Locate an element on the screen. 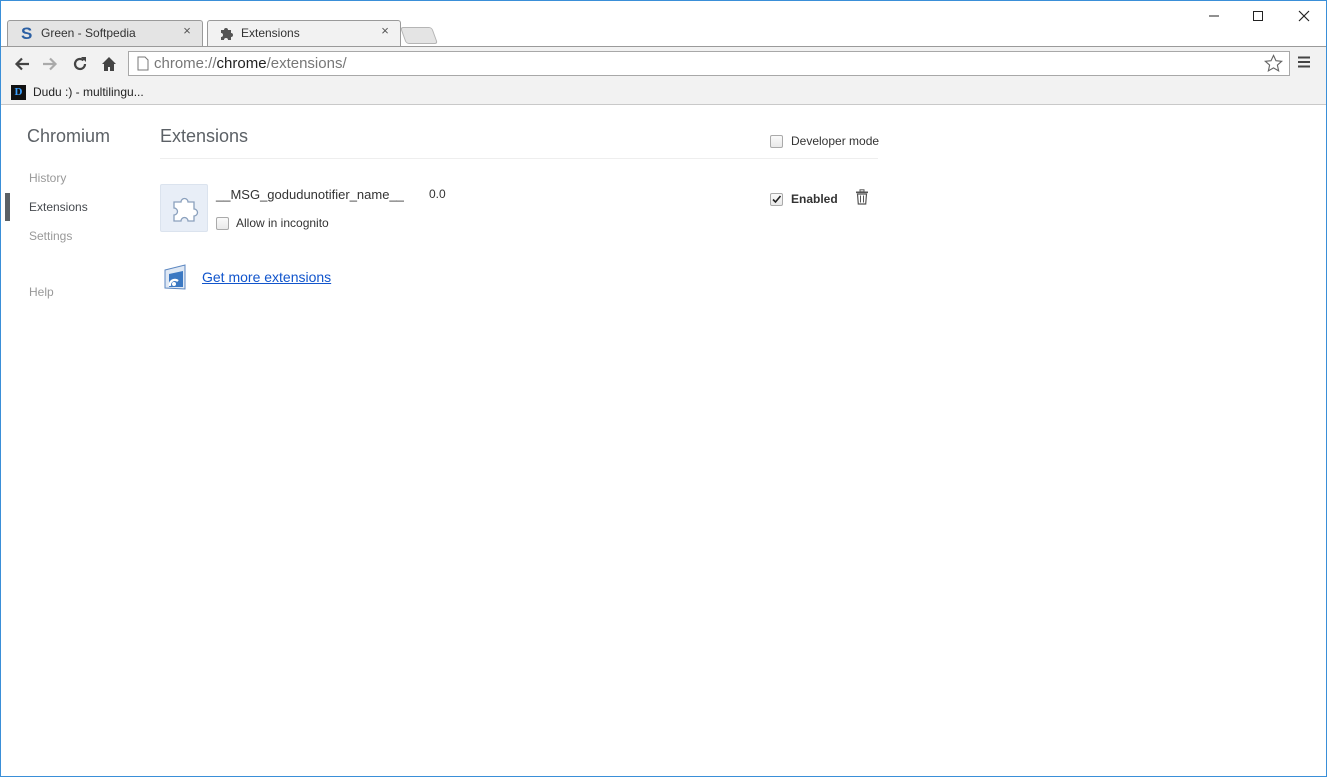  home-button is located at coordinates (109, 64).